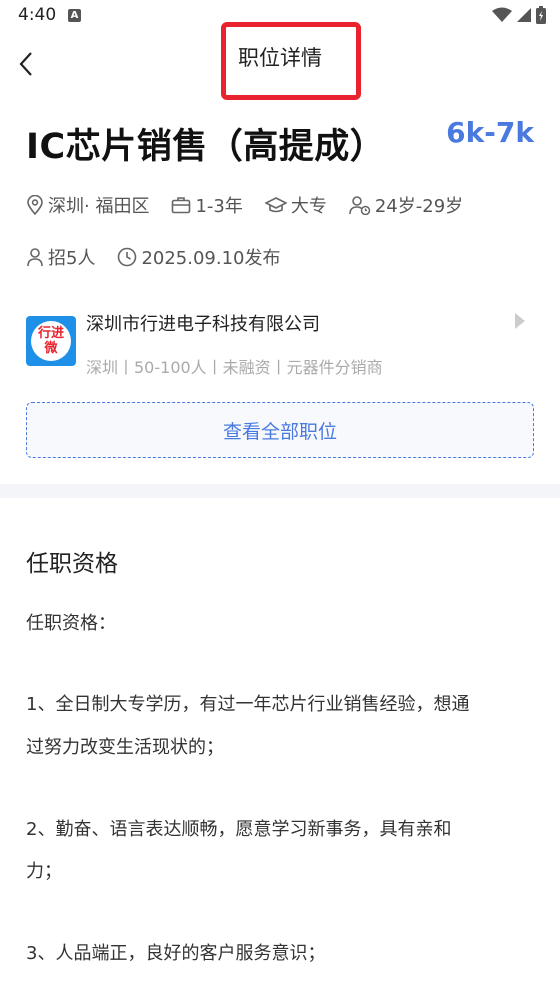 The height and width of the screenshot is (993, 560). Describe the element at coordinates (206, 147) in the screenshot. I see `job-title: IC芯片销售（高提成）` at that location.